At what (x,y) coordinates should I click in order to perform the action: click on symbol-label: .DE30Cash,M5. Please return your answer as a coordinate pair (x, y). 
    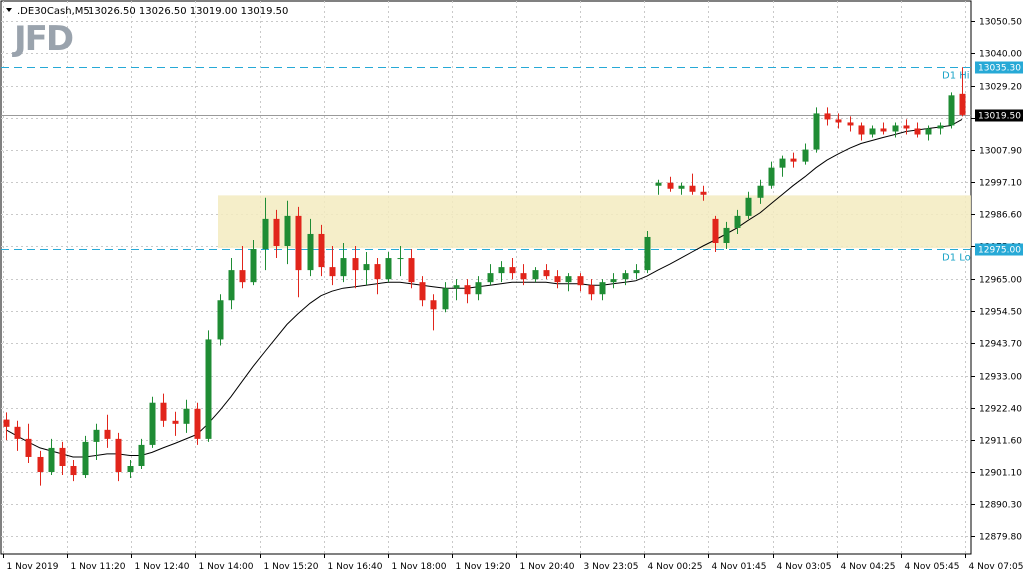
    Looking at the image, I should click on (53, 11).